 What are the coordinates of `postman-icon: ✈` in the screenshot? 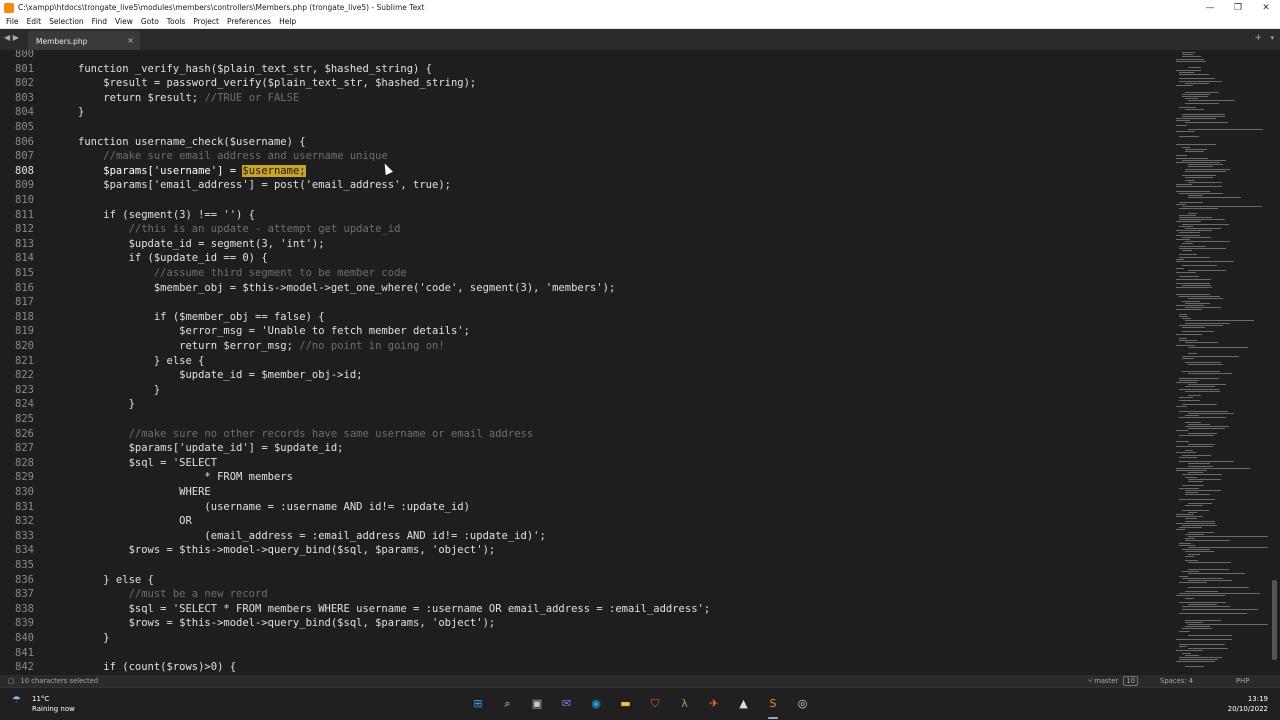 It's located at (714, 704).